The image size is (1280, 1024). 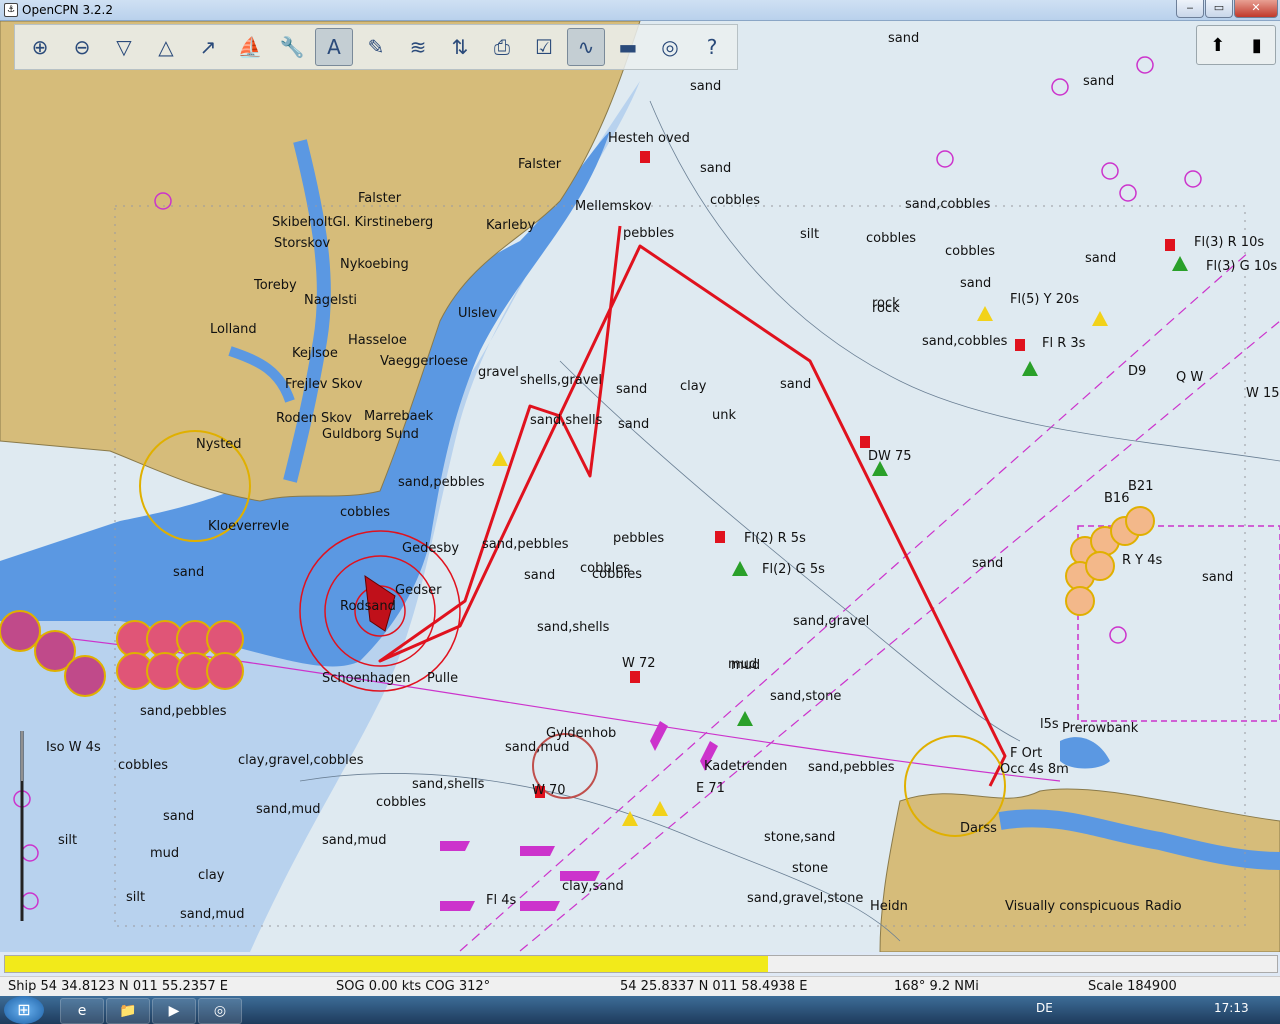 I want to click on zoom-out-icon: ⊖, so click(x=82, y=47).